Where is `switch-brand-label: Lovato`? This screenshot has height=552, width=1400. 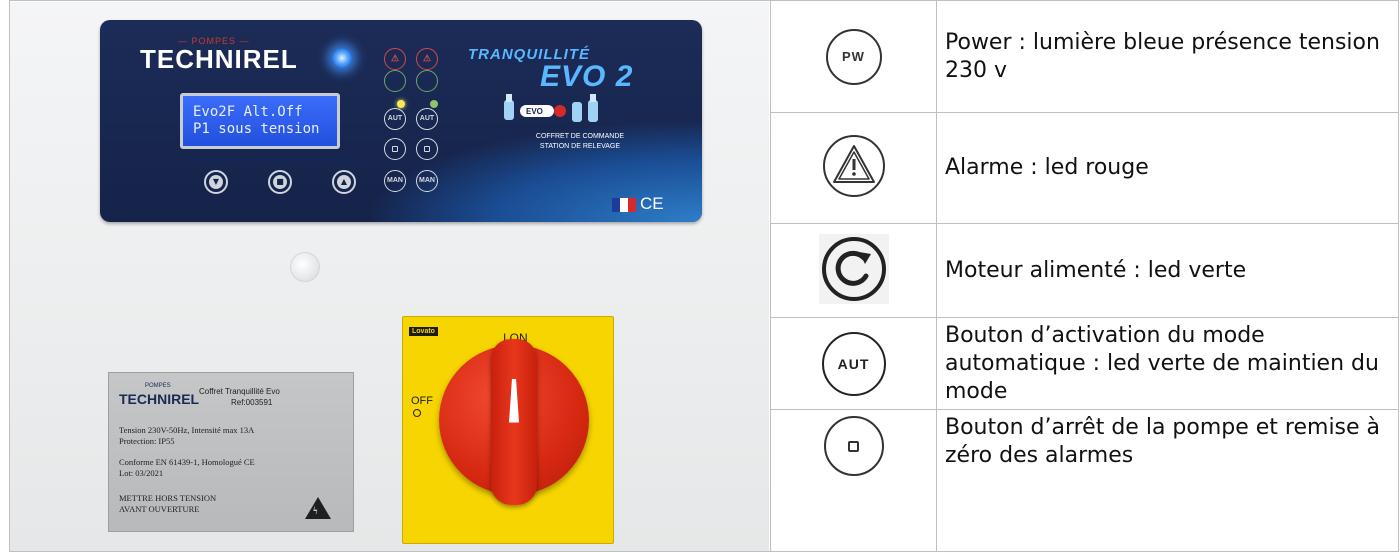 switch-brand-label: Lovato is located at coordinates (423, 331).